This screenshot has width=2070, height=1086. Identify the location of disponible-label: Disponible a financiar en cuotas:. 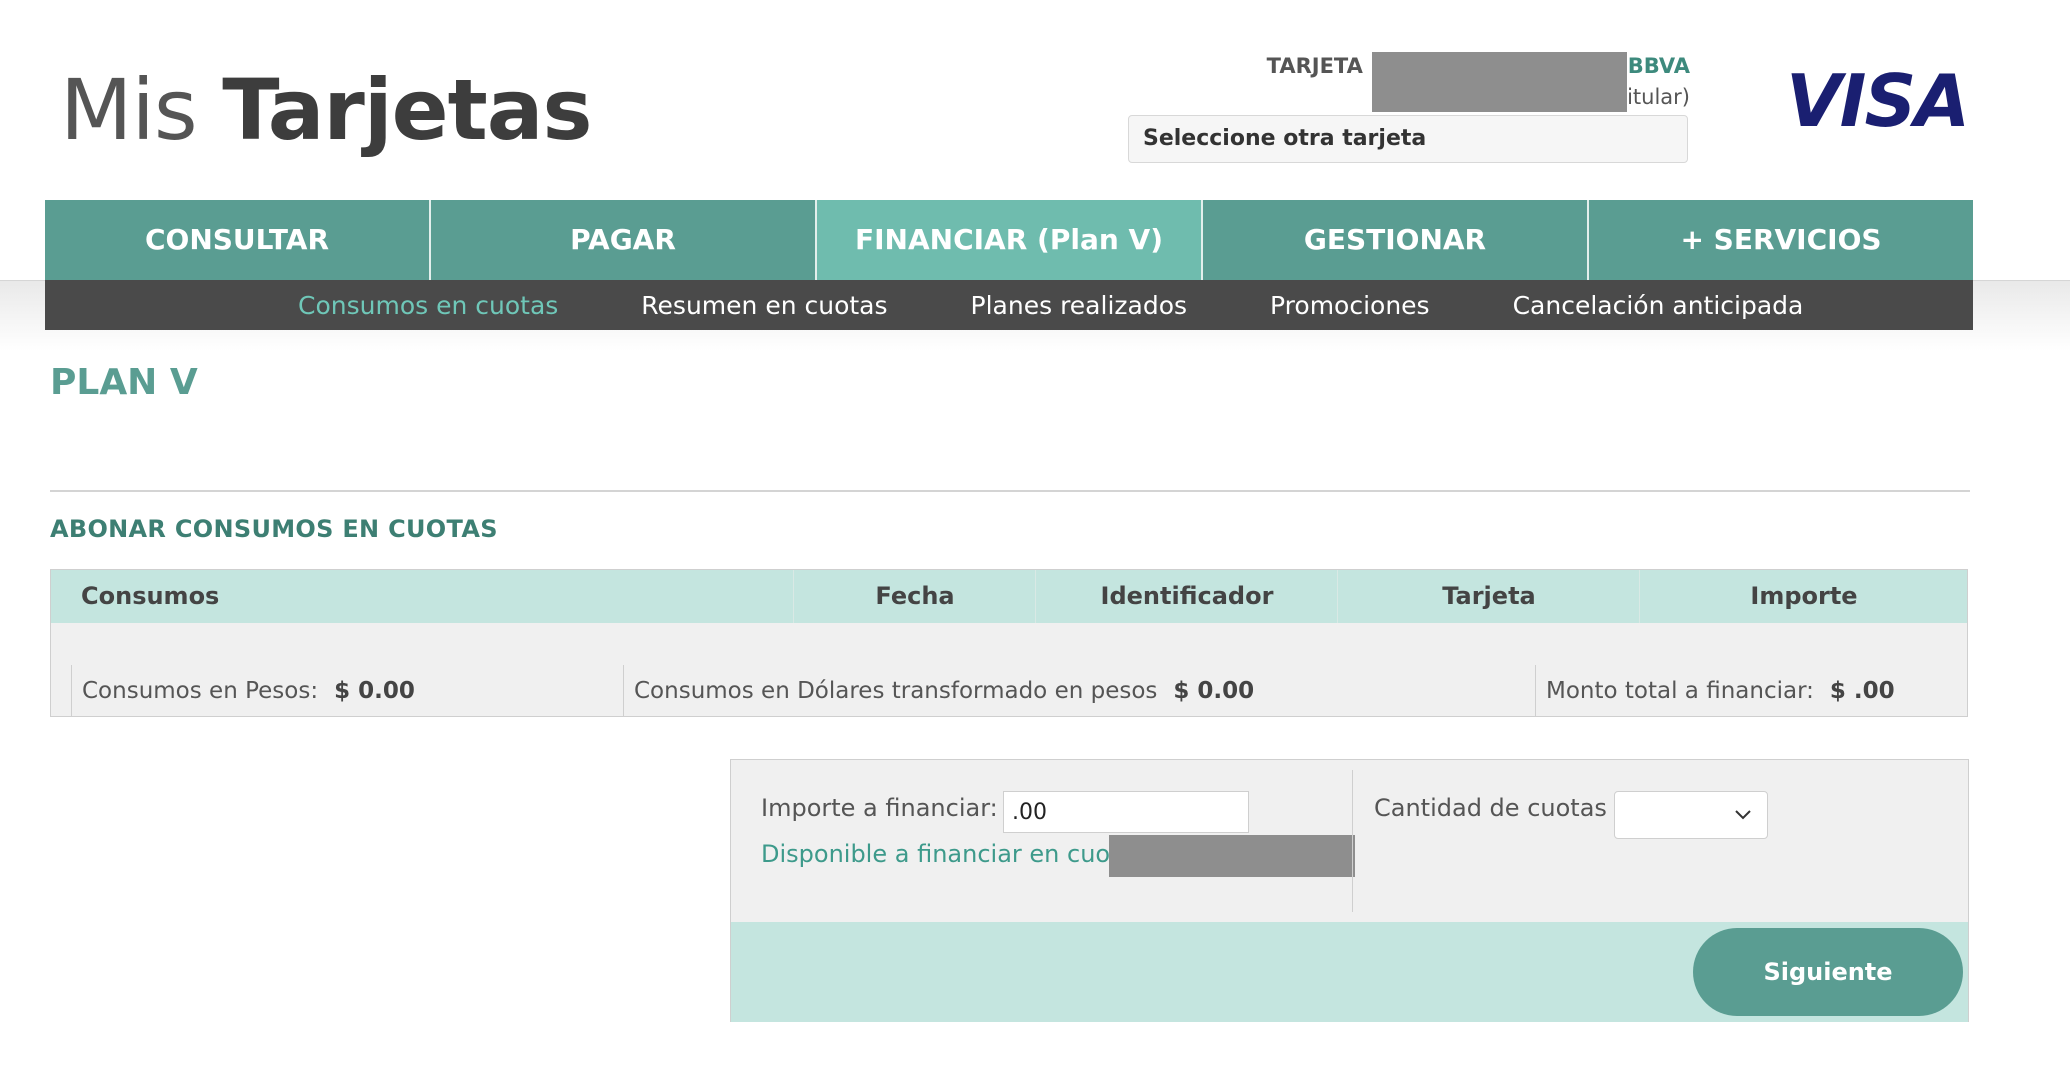
(958, 854).